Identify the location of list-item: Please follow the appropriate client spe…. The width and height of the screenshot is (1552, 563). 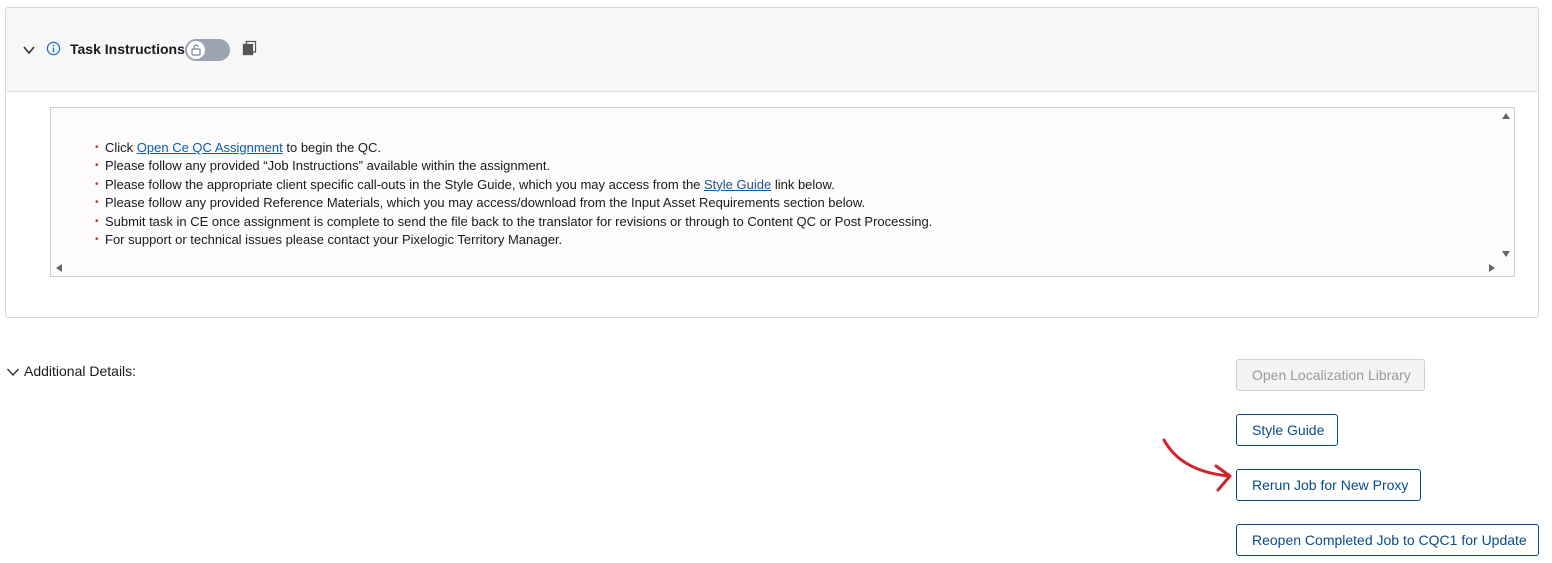
(513, 185).